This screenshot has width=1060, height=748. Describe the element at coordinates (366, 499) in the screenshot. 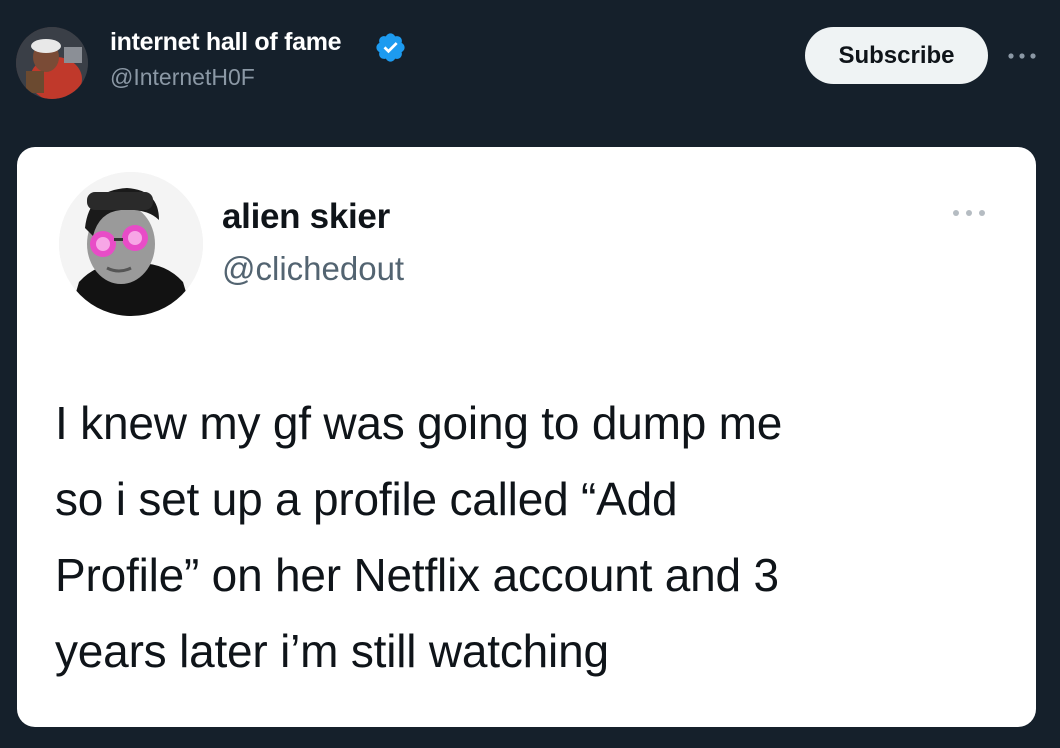

I see `tweet-text-line: so i set up a profile called “Add` at that location.